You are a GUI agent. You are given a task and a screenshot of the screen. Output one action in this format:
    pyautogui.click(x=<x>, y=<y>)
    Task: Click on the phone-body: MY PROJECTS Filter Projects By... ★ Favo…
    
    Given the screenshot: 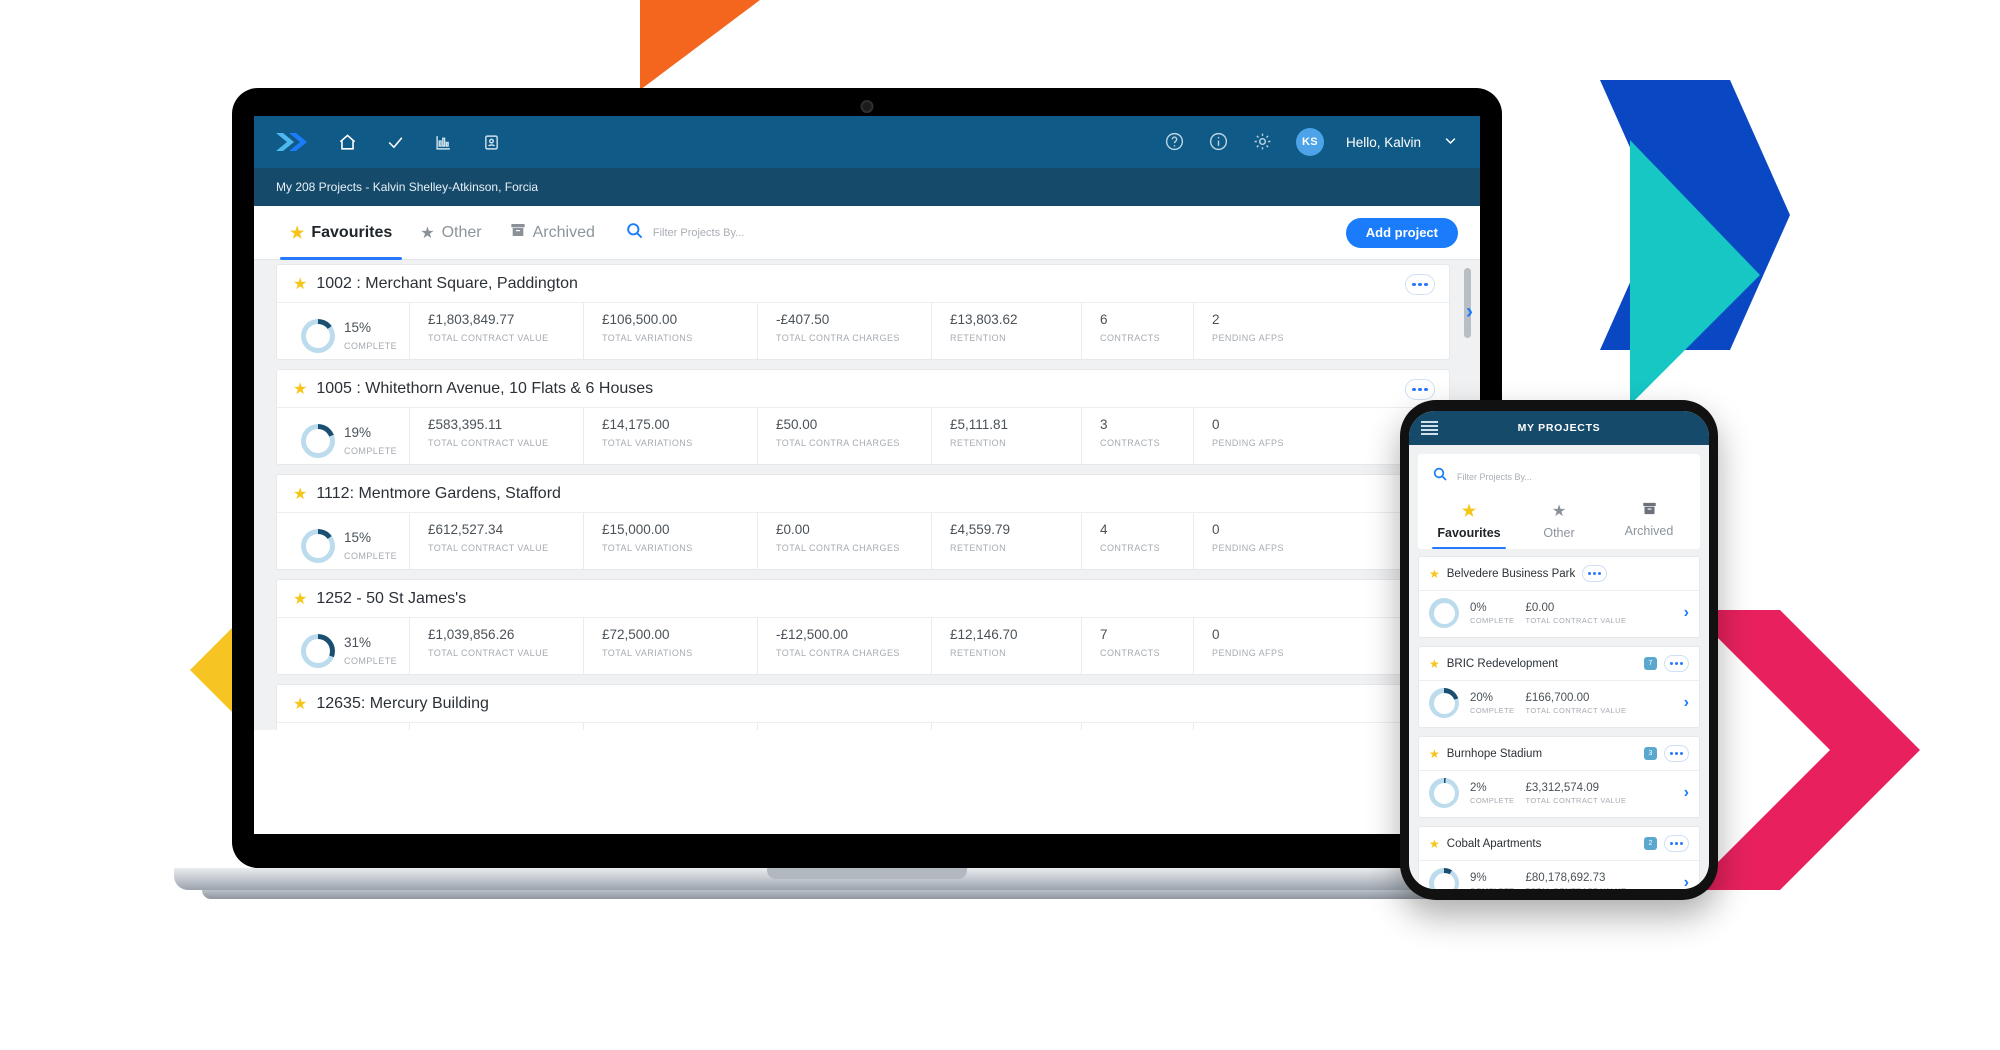 What is the action you would take?
    pyautogui.click(x=1559, y=650)
    